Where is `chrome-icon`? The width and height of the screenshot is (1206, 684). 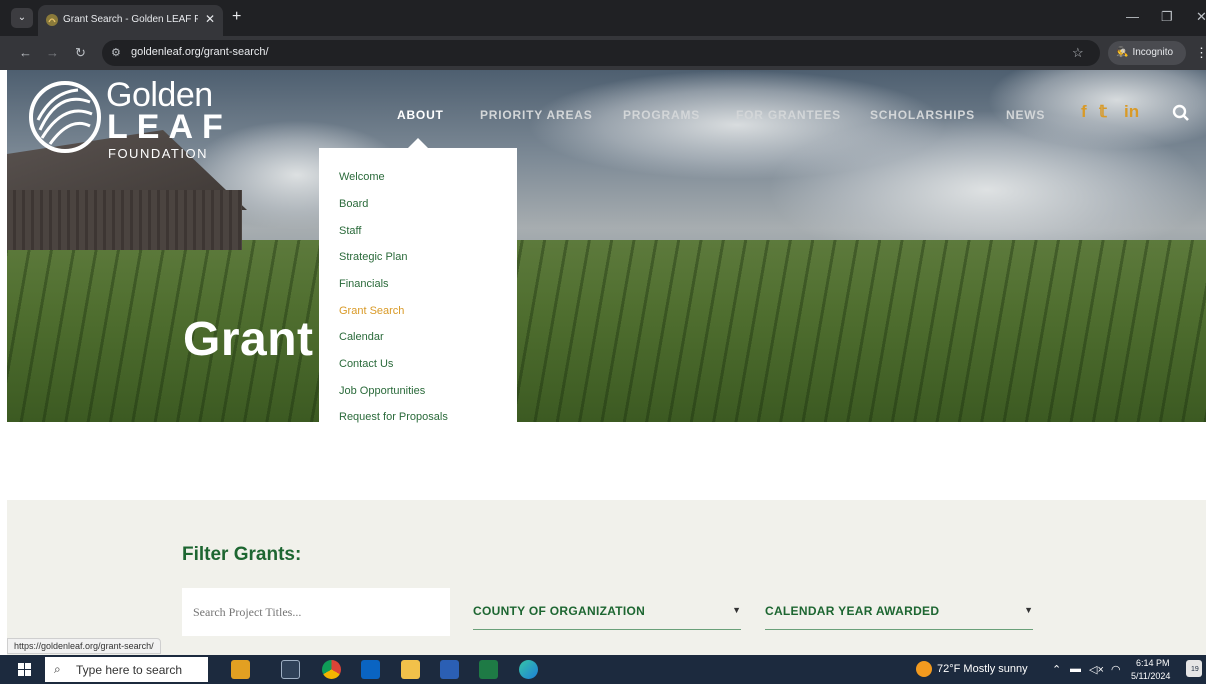 chrome-icon is located at coordinates (331, 669).